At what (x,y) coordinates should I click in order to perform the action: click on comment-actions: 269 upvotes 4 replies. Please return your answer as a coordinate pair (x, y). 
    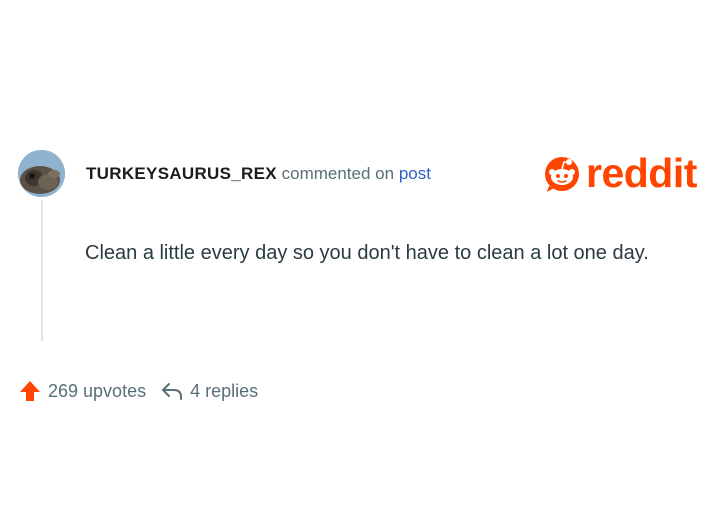
    Looking at the image, I should click on (138, 391).